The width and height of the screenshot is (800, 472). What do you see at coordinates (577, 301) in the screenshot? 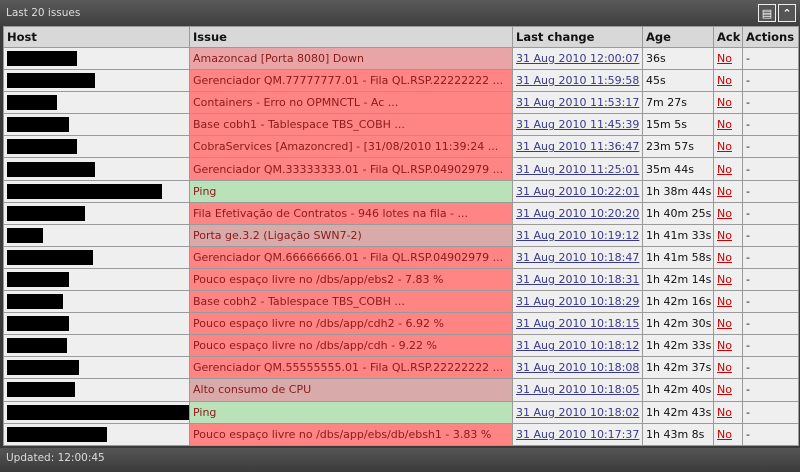
I see `last-change-link: 31 Aug 2010 10:18:29` at bounding box center [577, 301].